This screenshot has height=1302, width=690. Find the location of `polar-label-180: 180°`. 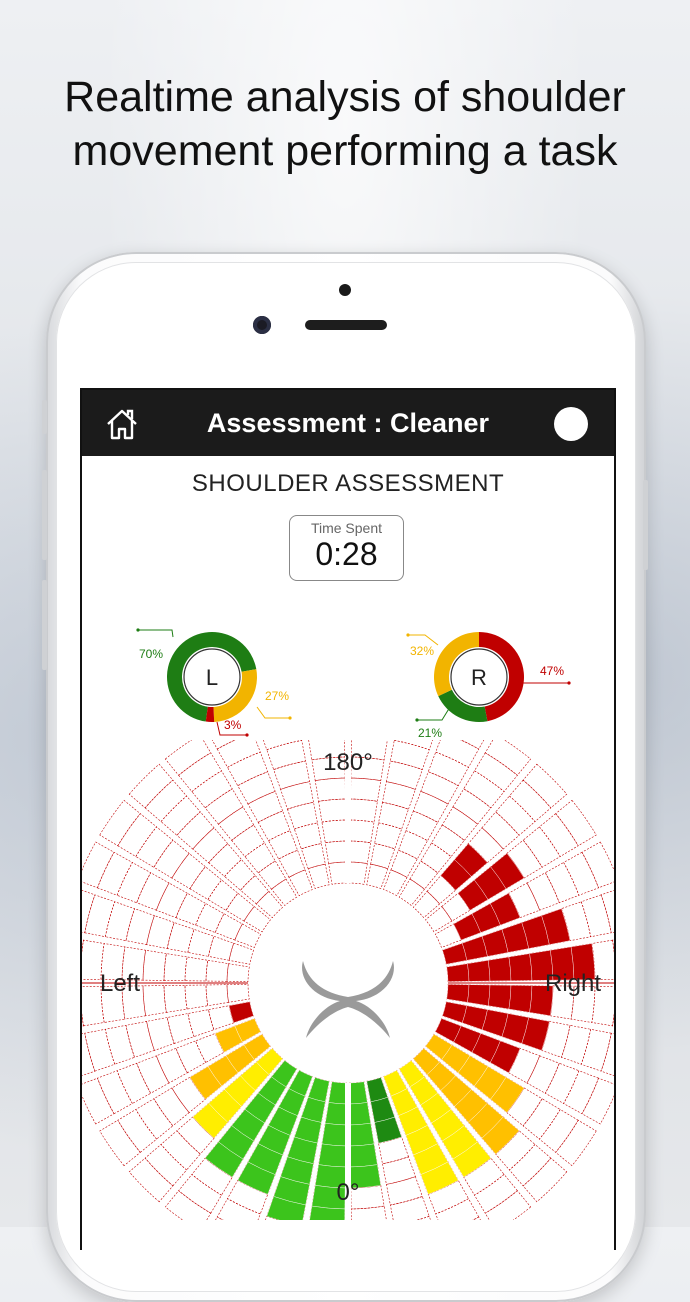

polar-label-180: 180° is located at coordinates (348, 762).